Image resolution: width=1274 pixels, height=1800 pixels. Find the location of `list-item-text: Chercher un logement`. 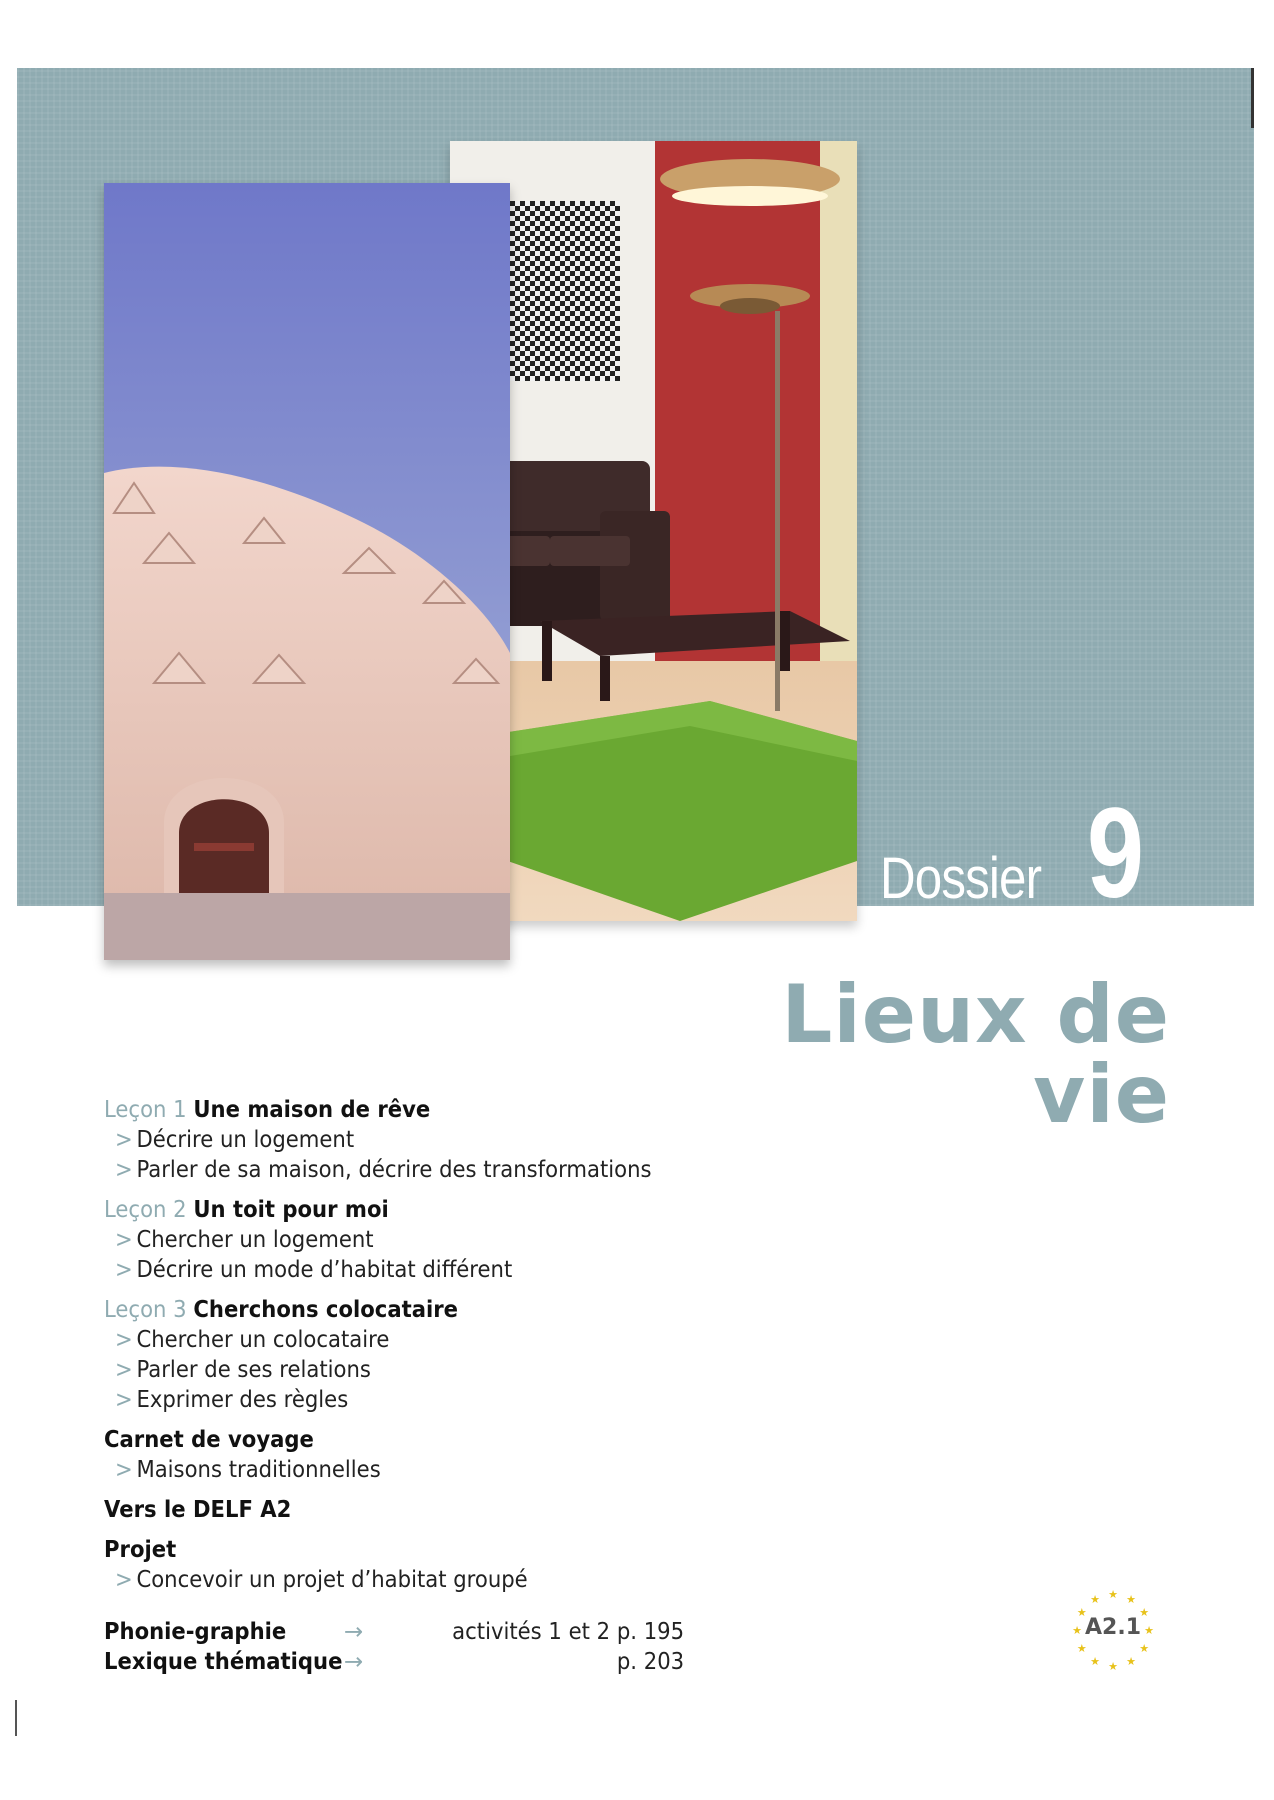

list-item-text: Chercher un logement is located at coordinates (255, 1240).